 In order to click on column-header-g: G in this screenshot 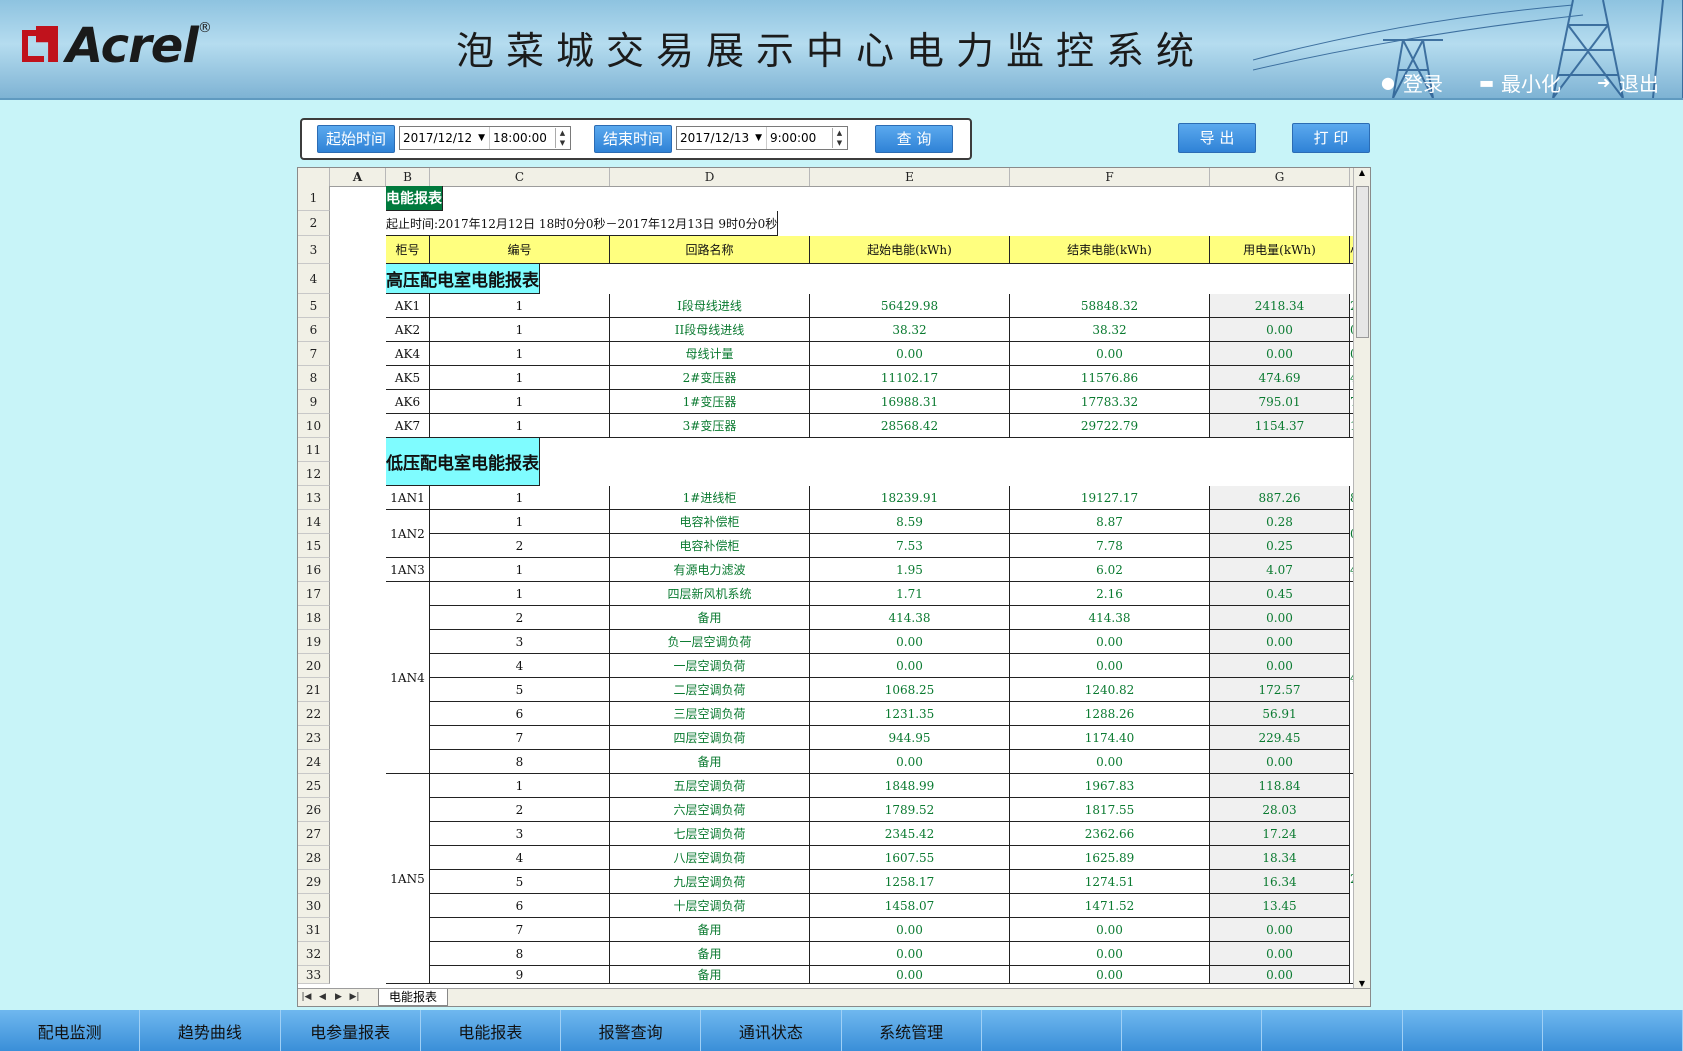, I will do `click(1280, 177)`.